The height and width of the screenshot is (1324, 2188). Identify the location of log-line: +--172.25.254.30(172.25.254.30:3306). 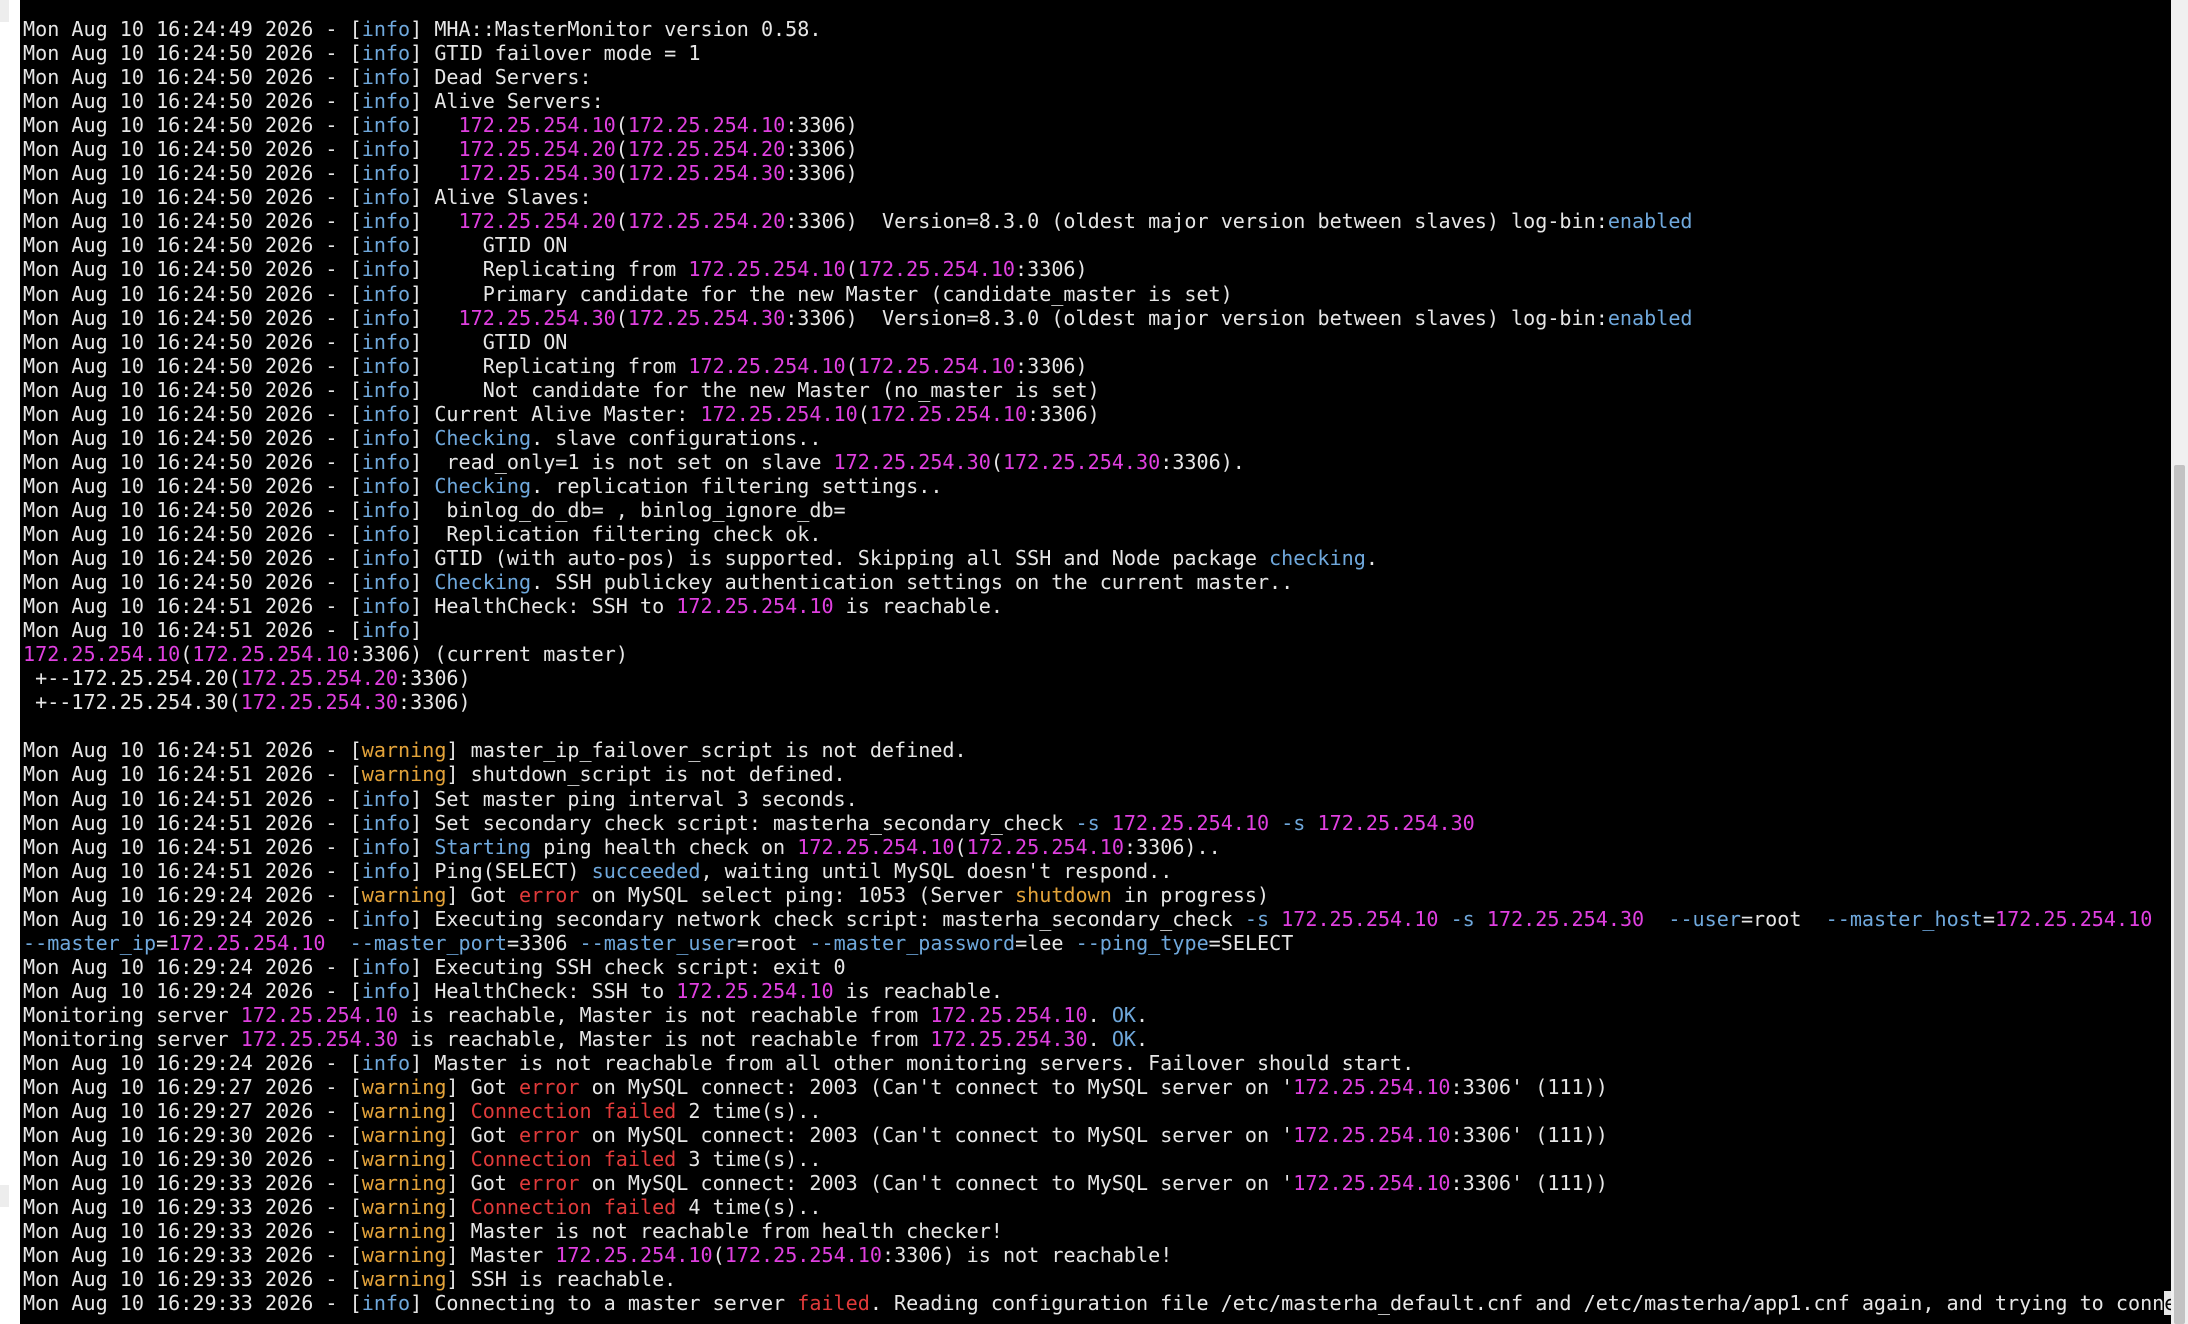
(1097, 702).